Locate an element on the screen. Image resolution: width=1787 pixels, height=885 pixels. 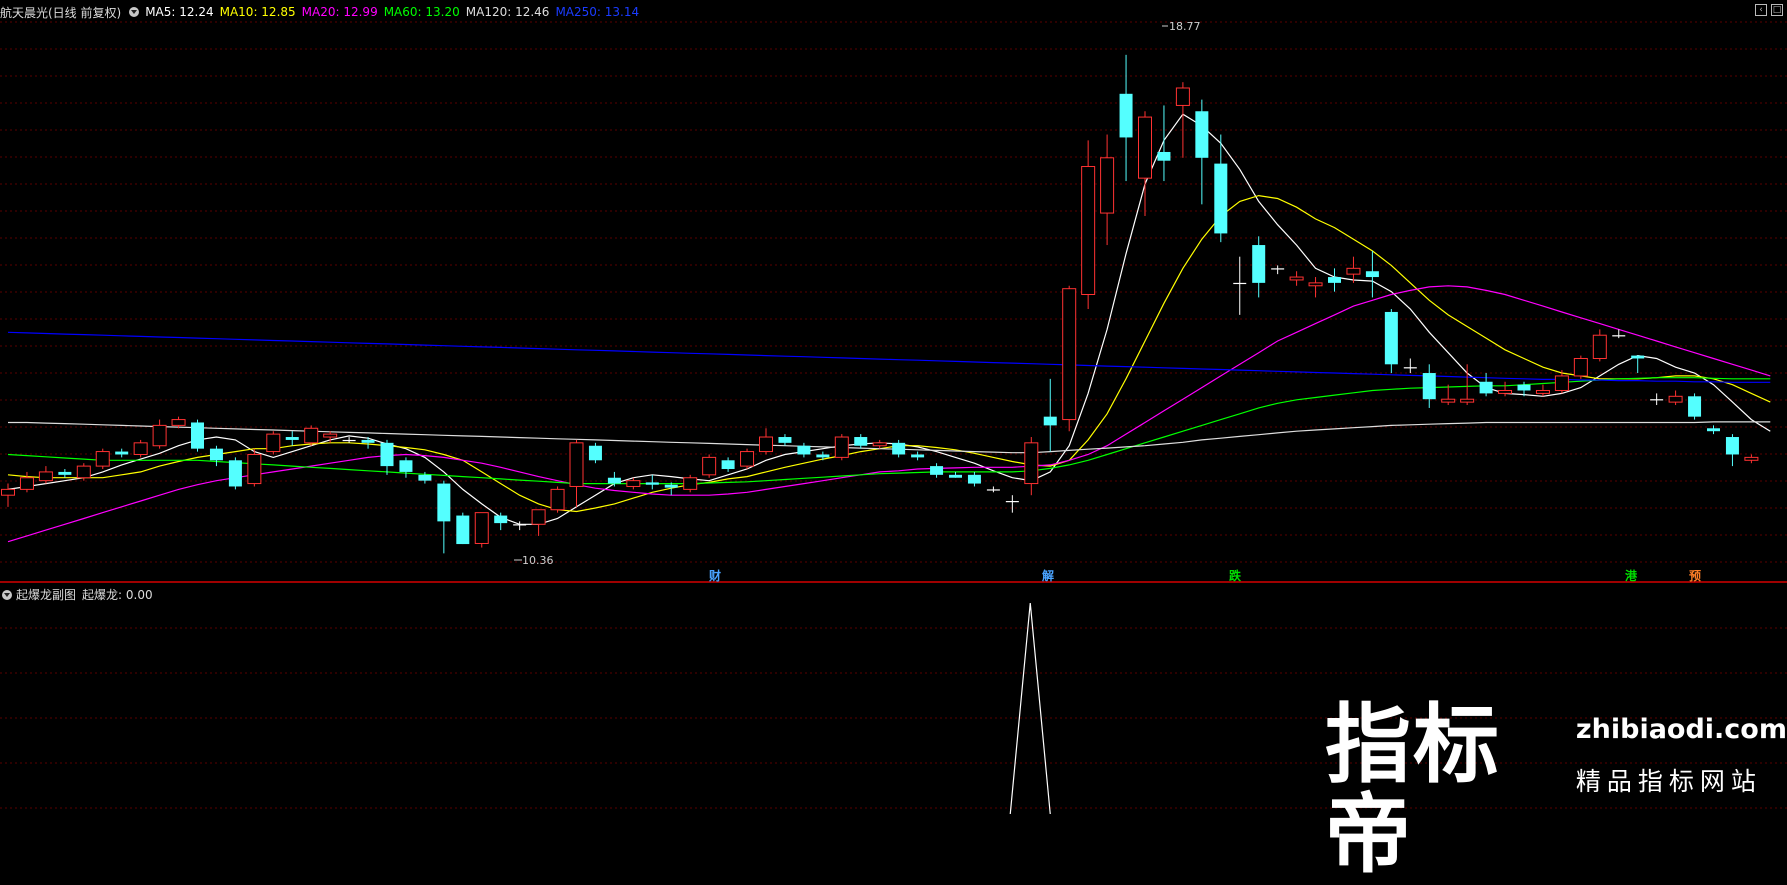
high-annotation: 18.77 is located at coordinates (1181, 26).